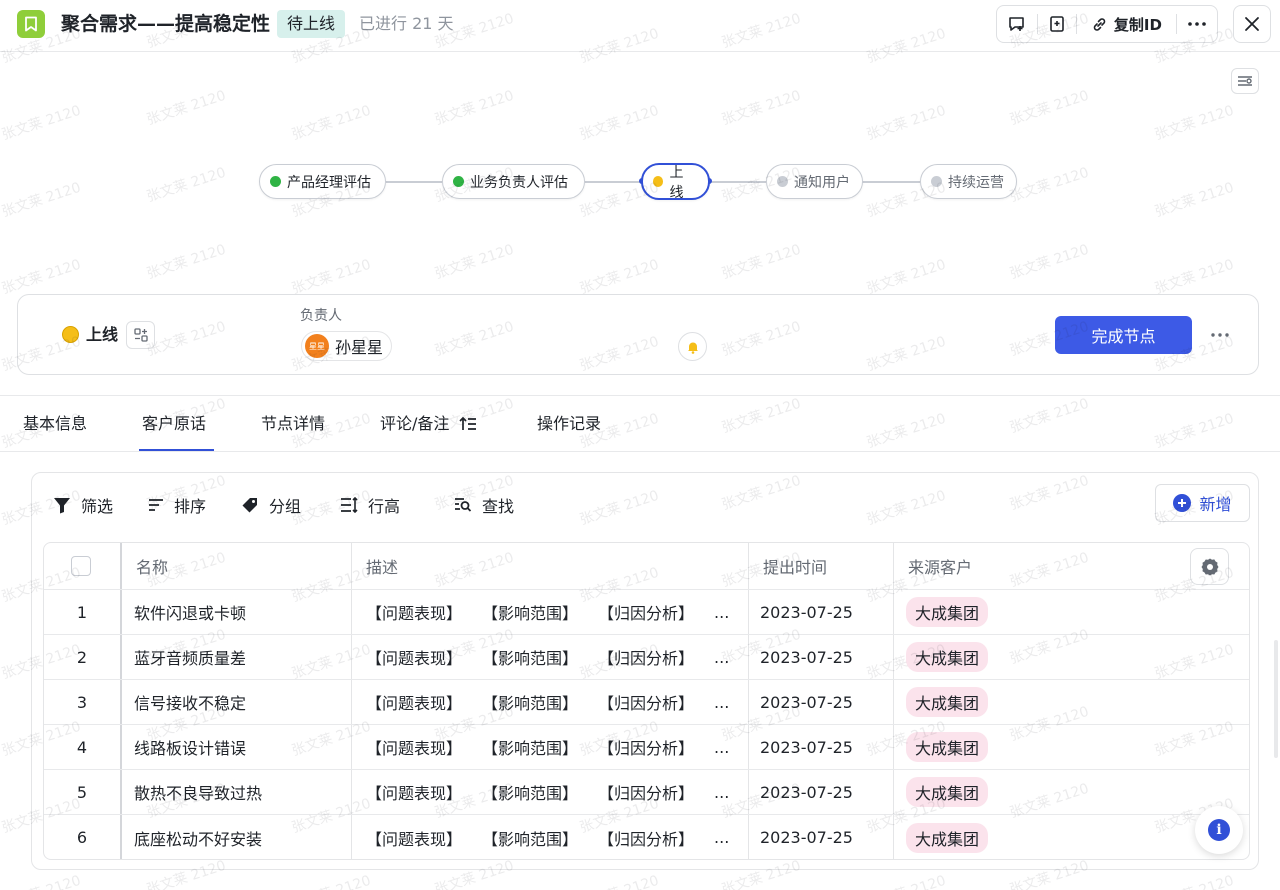  What do you see at coordinates (83, 505) in the screenshot?
I see `filter-button: 筛选` at bounding box center [83, 505].